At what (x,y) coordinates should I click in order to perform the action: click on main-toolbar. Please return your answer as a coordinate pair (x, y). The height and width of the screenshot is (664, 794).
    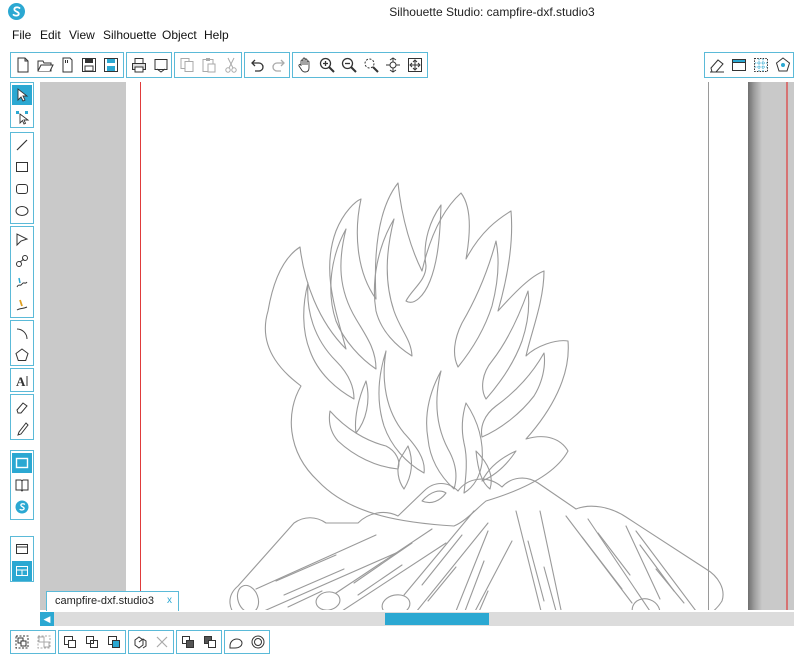
    Looking at the image, I should click on (397, 67).